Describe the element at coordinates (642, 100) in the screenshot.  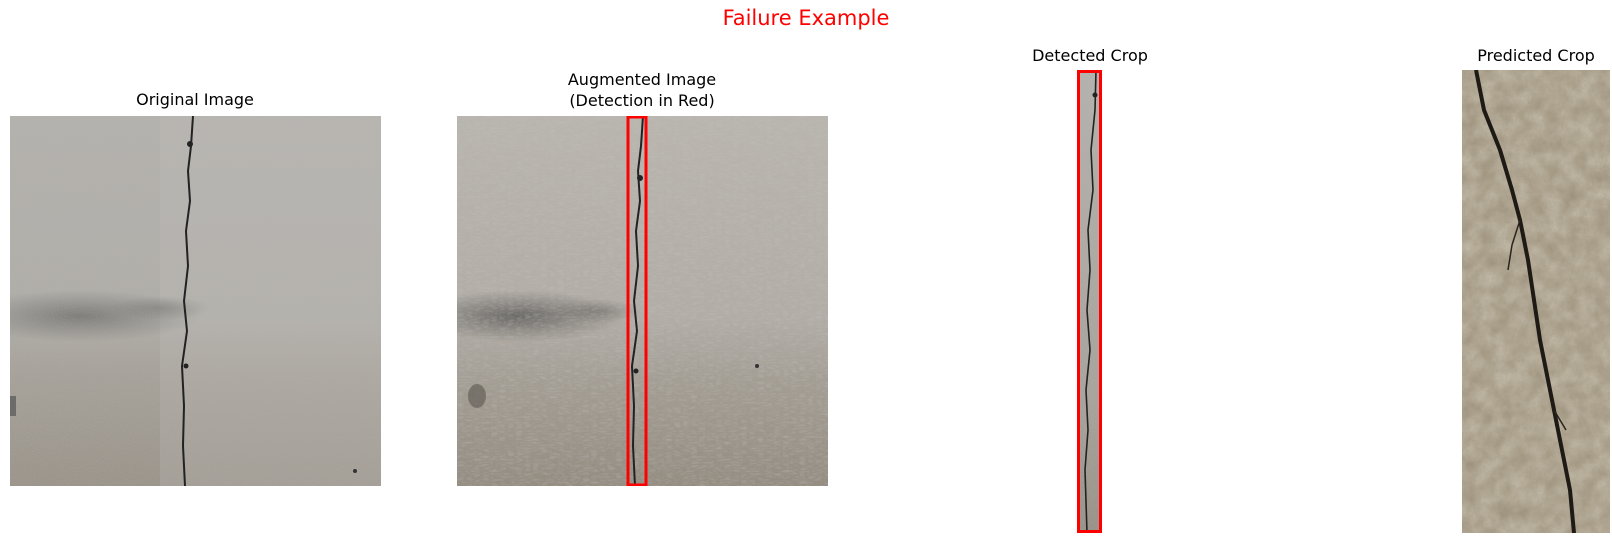
I see `panel-title-line: (Detection in Red)` at that location.